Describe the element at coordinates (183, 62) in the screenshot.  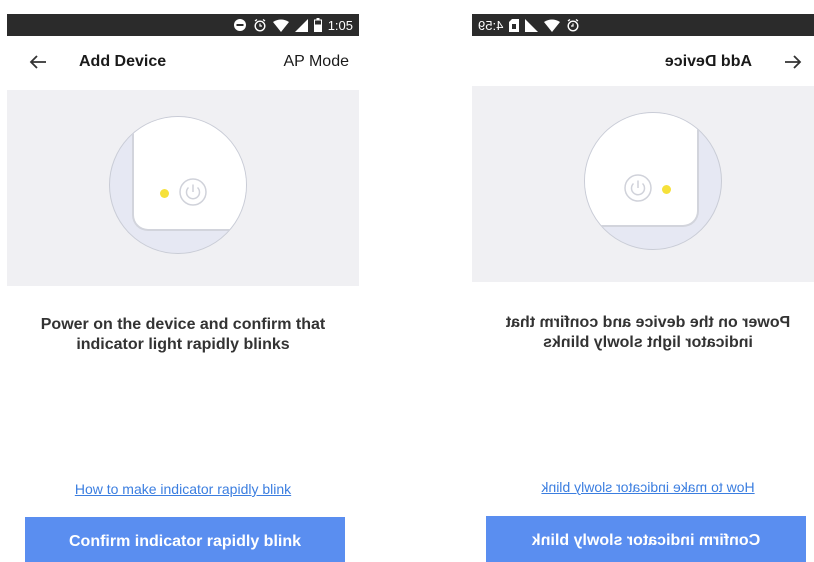
I see `nav-header: Add Device AP Mode` at that location.